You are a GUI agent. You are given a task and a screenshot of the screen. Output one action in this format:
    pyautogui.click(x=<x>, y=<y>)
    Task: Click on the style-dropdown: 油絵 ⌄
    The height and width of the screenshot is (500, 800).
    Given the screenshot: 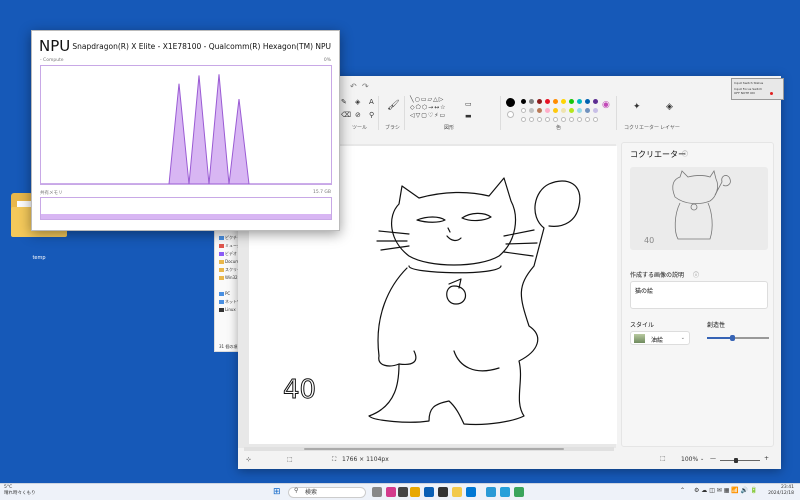 What is the action you would take?
    pyautogui.click(x=660, y=338)
    